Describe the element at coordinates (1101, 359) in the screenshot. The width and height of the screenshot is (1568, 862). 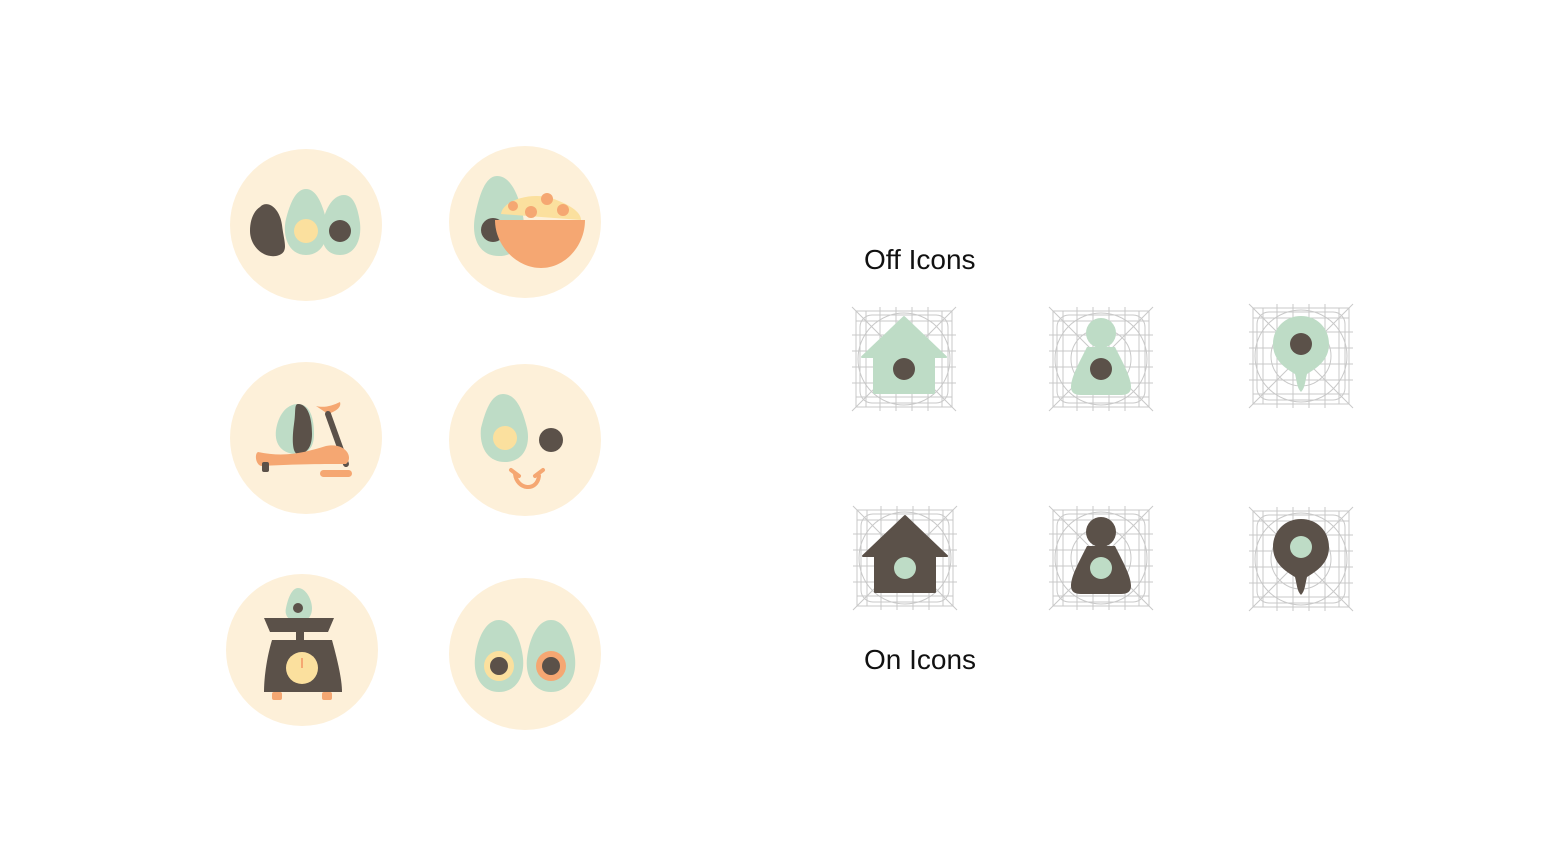
I see `profile-icon-off` at that location.